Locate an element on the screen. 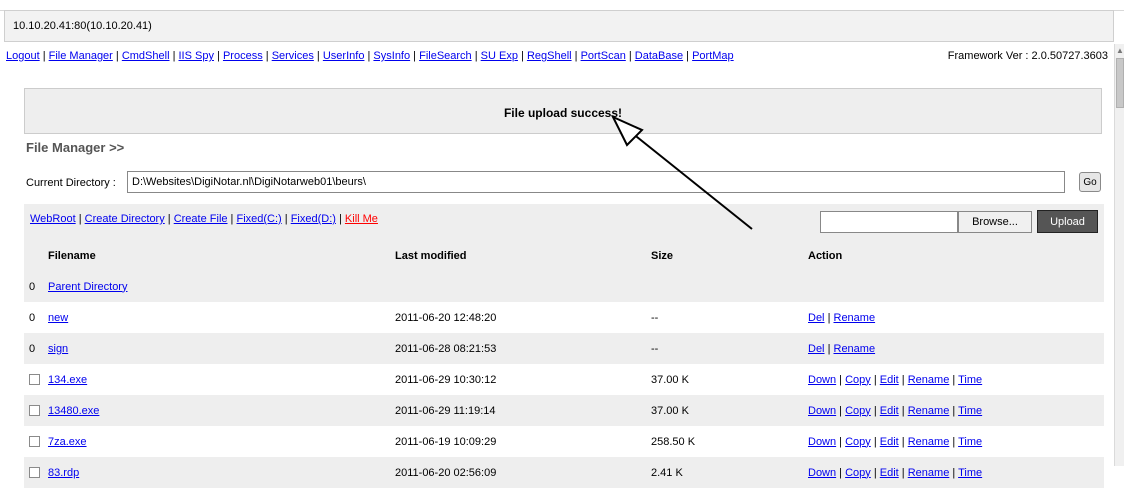  row-action-time: Time is located at coordinates (970, 473).